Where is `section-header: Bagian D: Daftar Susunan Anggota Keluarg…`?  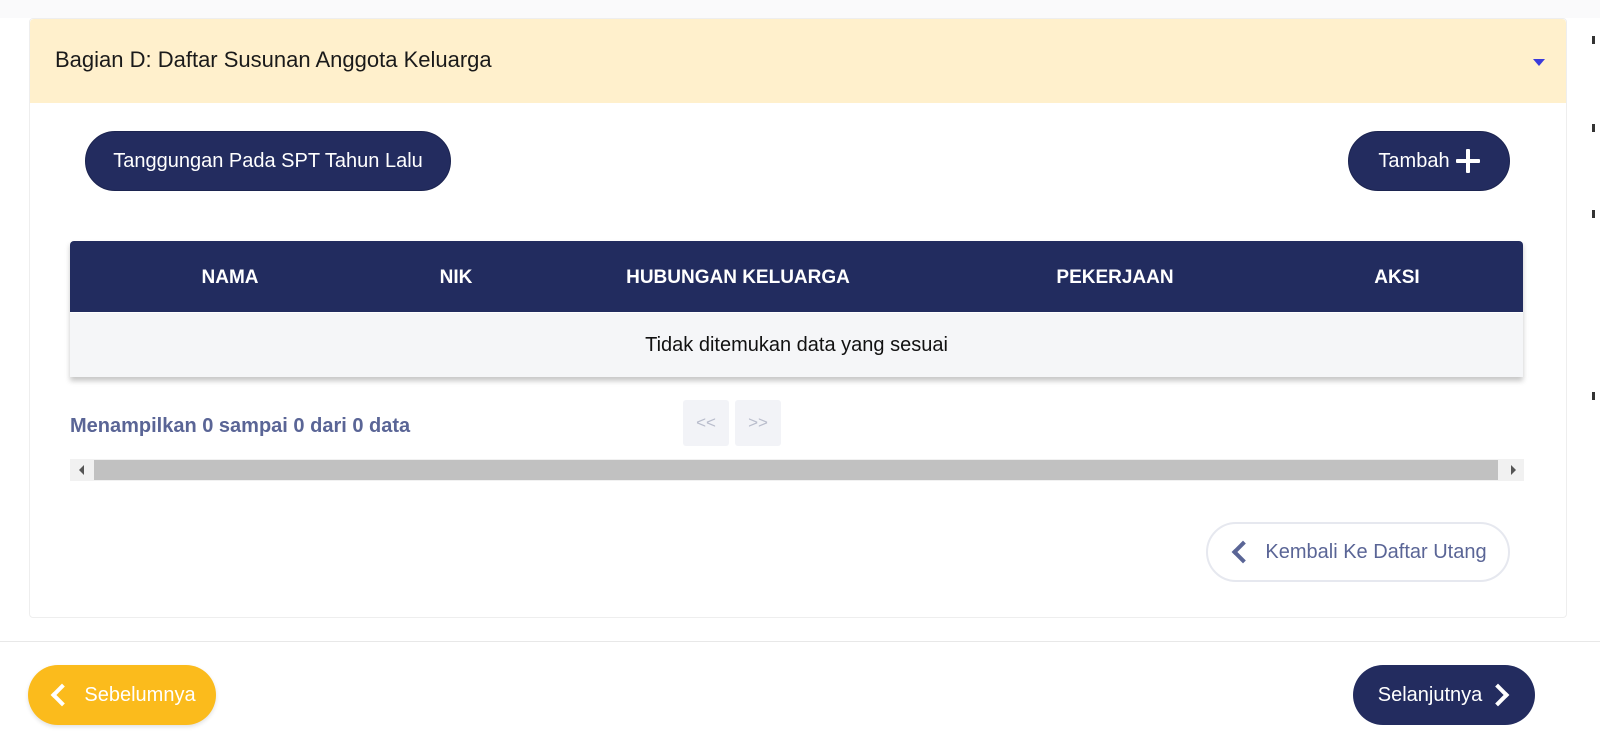 section-header: Bagian D: Daftar Susunan Anggota Keluarg… is located at coordinates (798, 61).